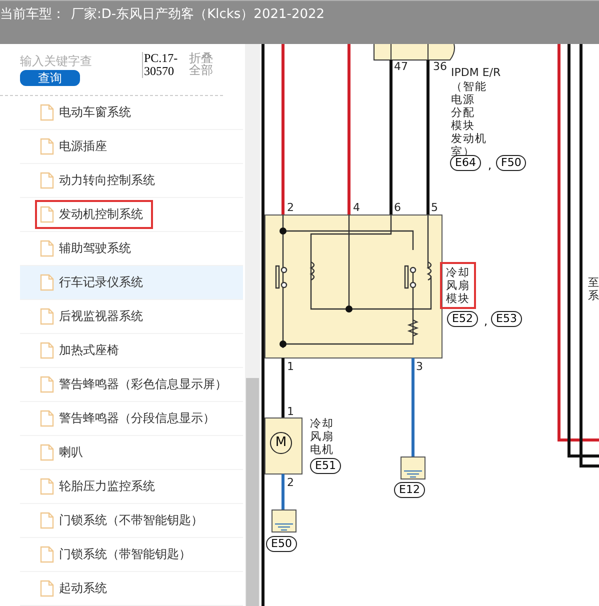  Describe the element at coordinates (419, 366) in the screenshot. I see `pin-number: 3` at that location.